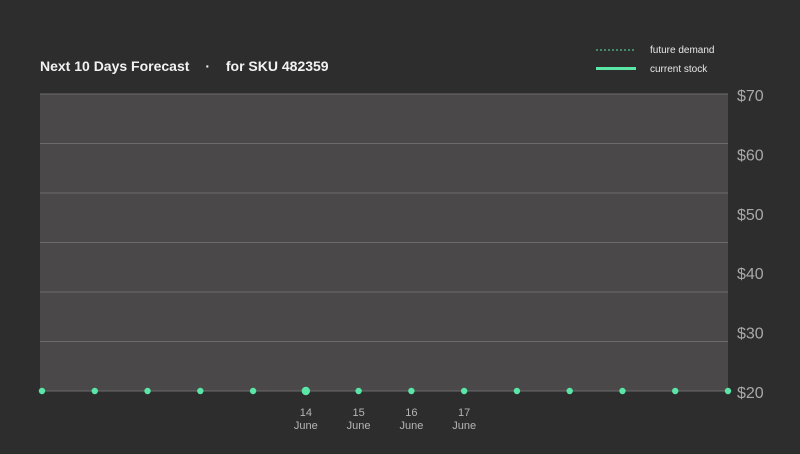  Describe the element at coordinates (306, 413) in the screenshot. I see `x-tick-day: 14` at that location.